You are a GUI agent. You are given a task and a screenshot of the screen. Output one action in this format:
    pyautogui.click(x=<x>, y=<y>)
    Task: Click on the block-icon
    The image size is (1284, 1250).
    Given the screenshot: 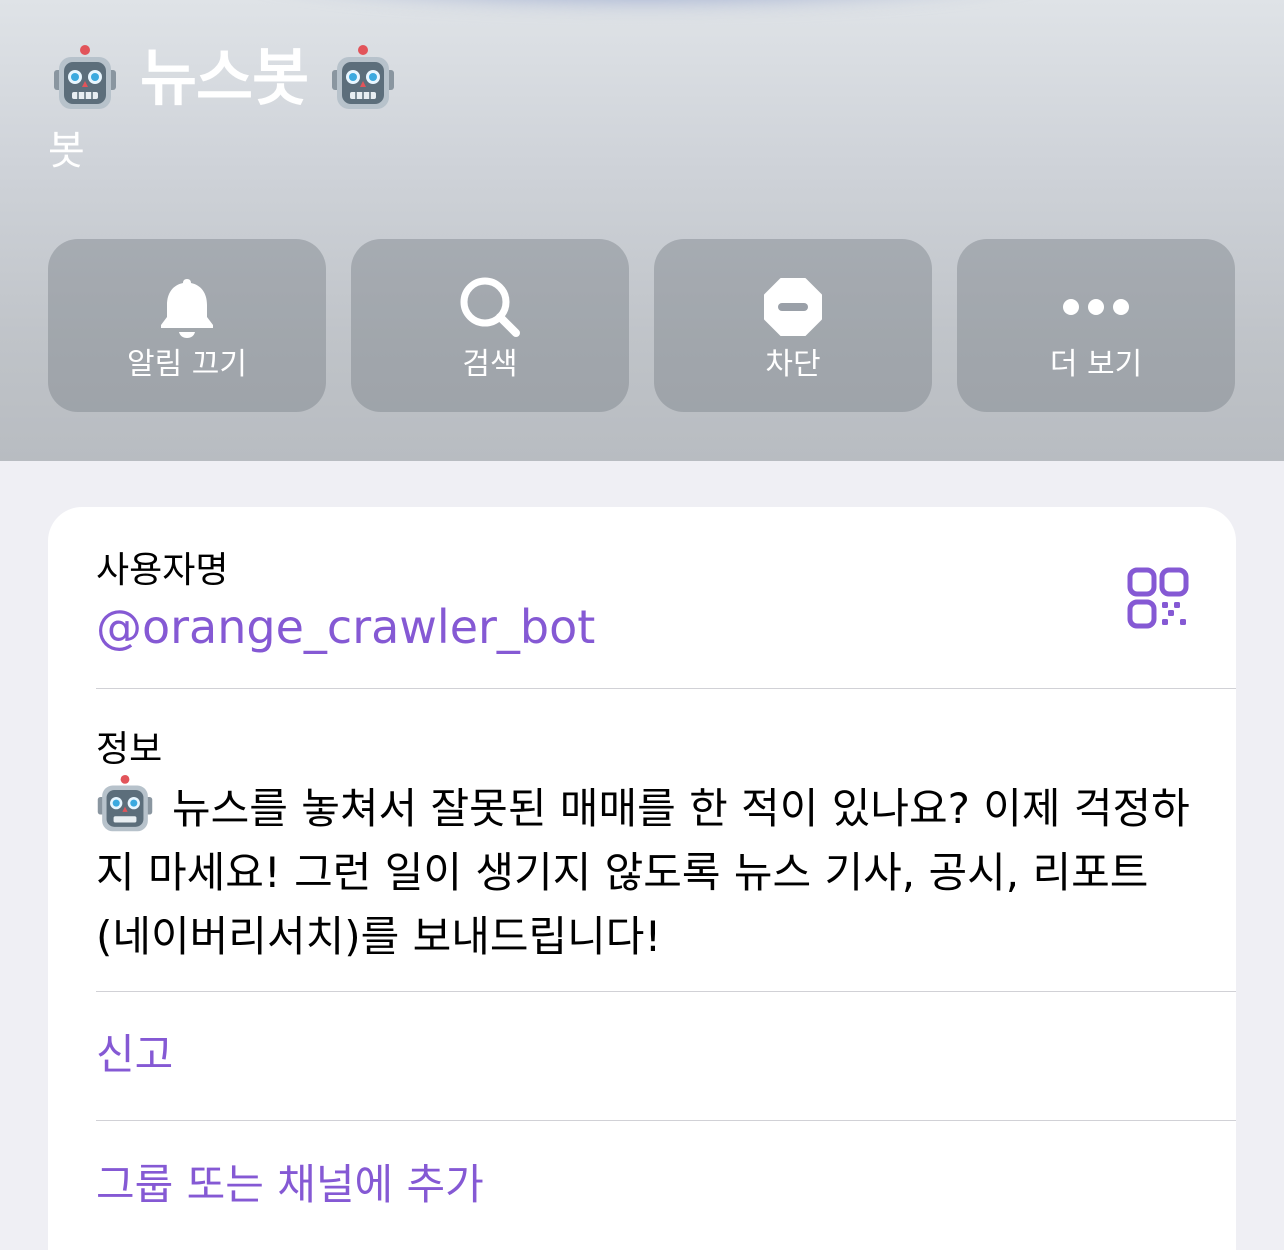 What is the action you would take?
    pyautogui.click(x=793, y=307)
    